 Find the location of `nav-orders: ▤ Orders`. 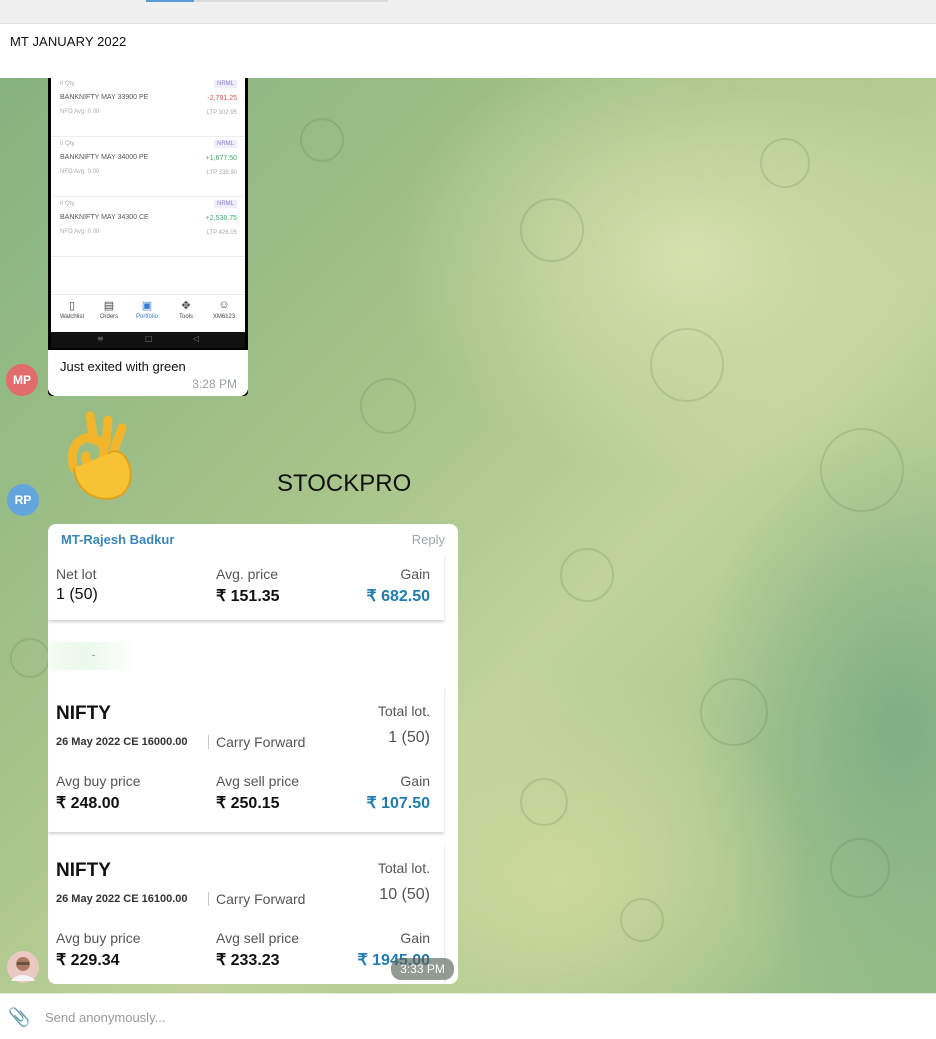

nav-orders: ▤ Orders is located at coordinates (109, 309).